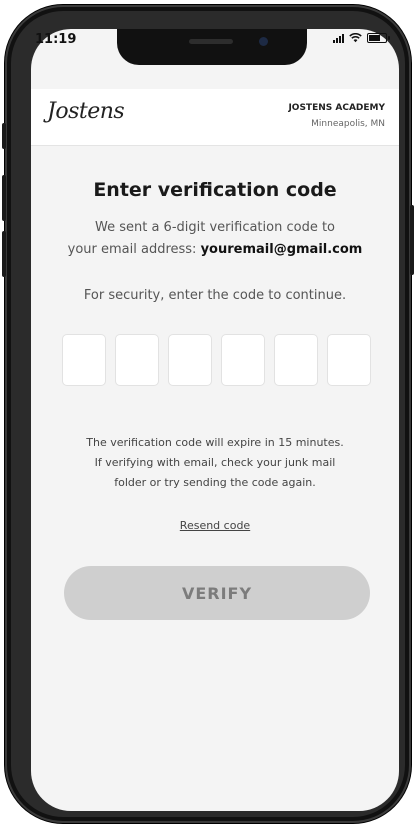  What do you see at coordinates (215, 482) in the screenshot?
I see `expiry-notice-line-3: folder or try sending the code again.` at bounding box center [215, 482].